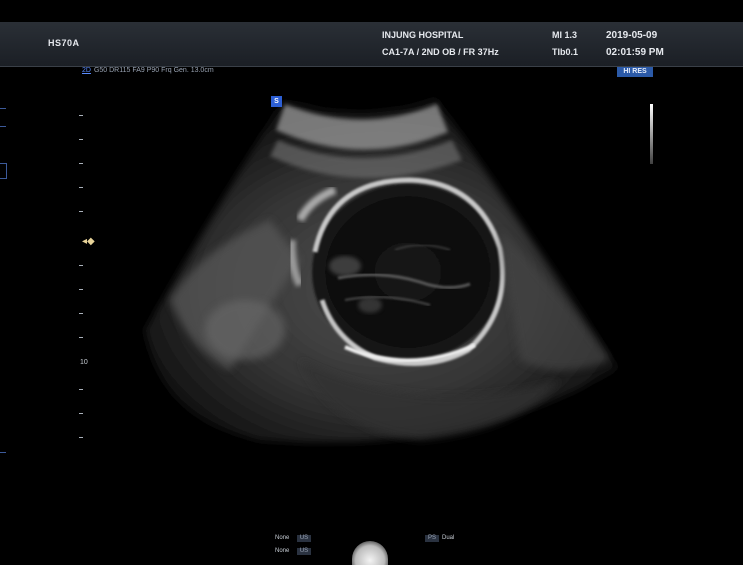 The height and width of the screenshot is (565, 743). Describe the element at coordinates (84, 362) in the screenshot. I see `depth-label: 10` at that location.